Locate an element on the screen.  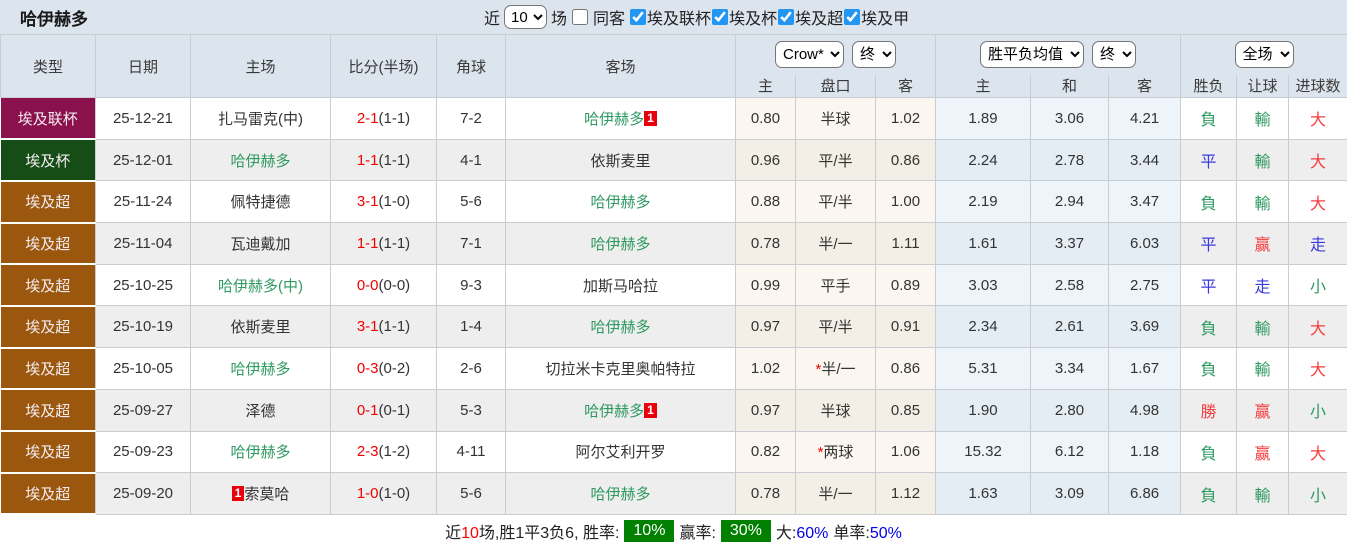
big-rate: 大:60% is located at coordinates (802, 534).